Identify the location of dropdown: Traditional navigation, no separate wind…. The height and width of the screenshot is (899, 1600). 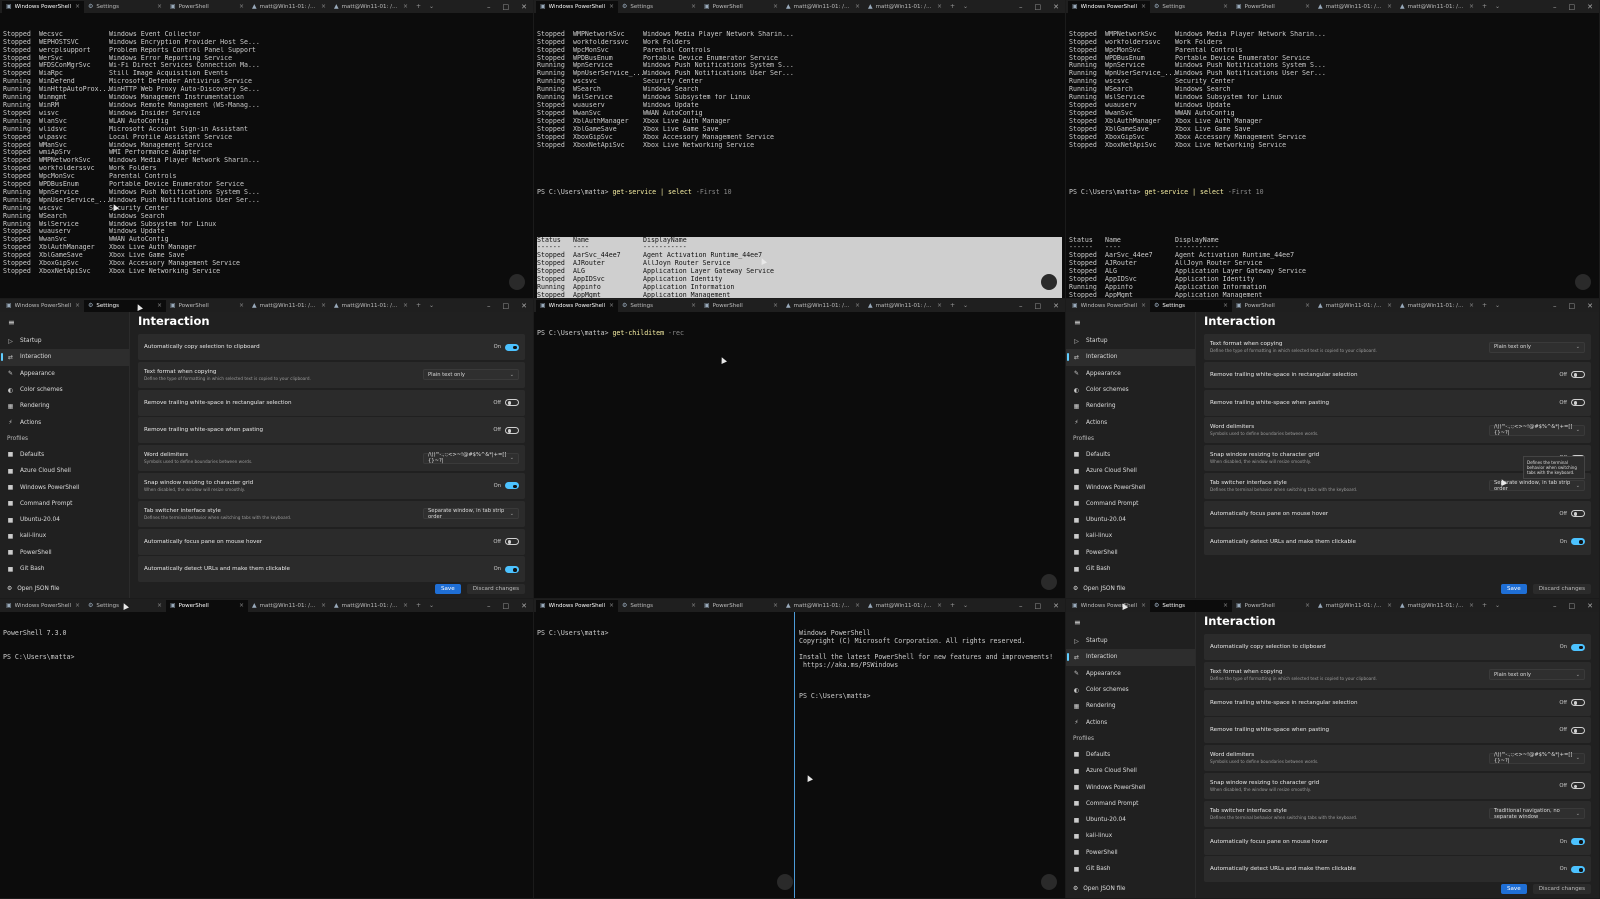
(1537, 814).